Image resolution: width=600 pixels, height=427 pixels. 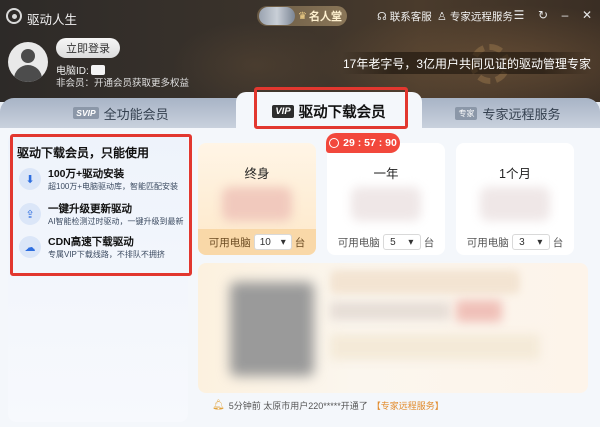 I want to click on svip-badge: SVIP, so click(x=86, y=113).